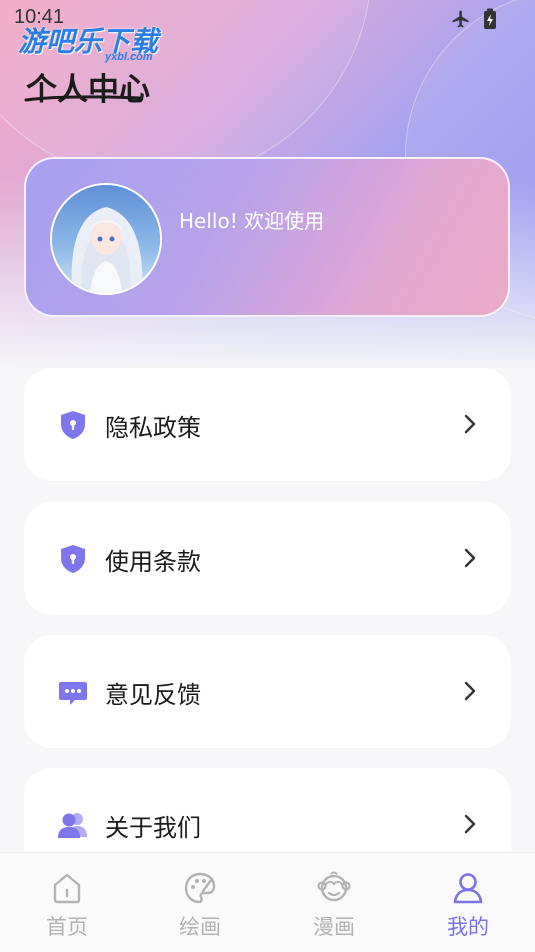 The width and height of the screenshot is (535, 952). I want to click on avatar, so click(106, 239).